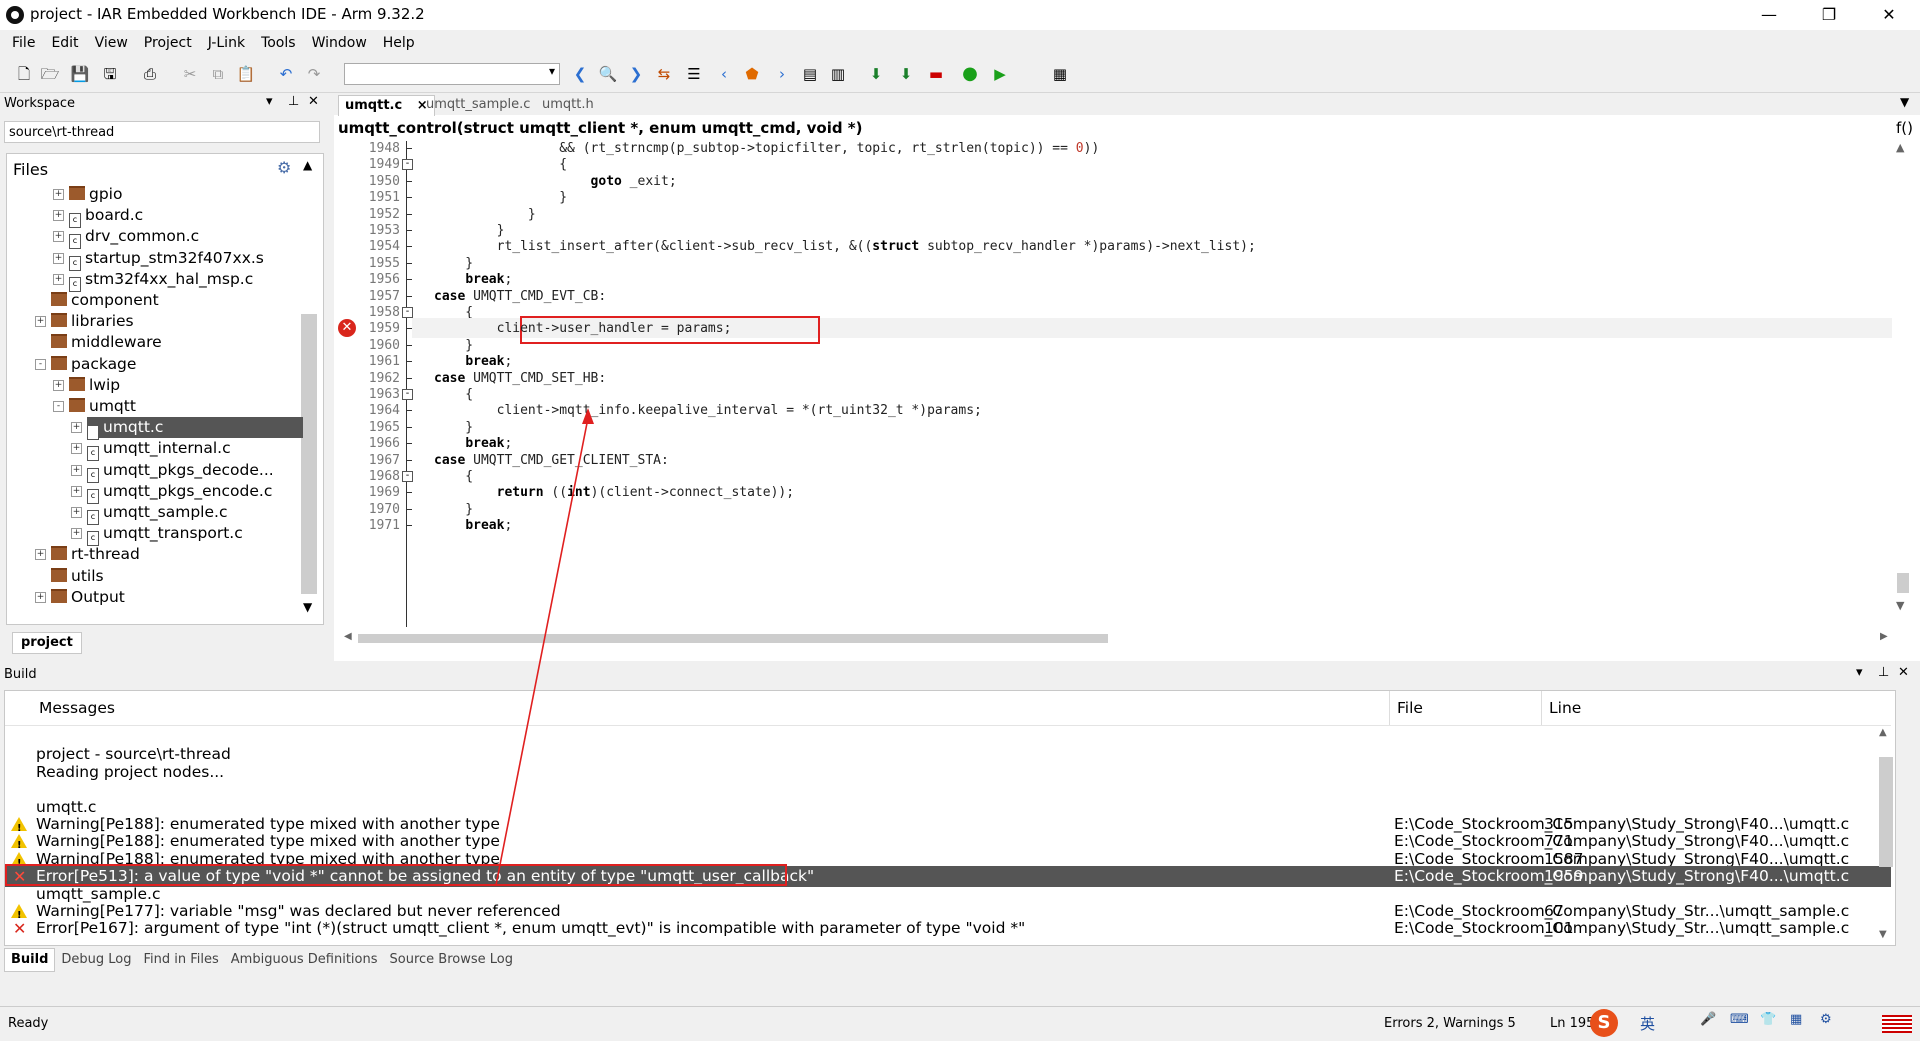  What do you see at coordinates (1883, 732) in the screenshot?
I see `scroll-up-icon: ▲` at bounding box center [1883, 732].